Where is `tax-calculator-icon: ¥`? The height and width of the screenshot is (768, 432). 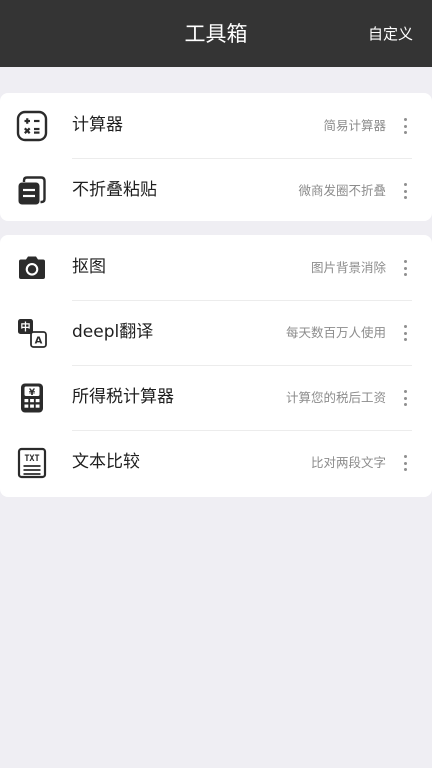
tax-calculator-icon: ¥ is located at coordinates (32, 398).